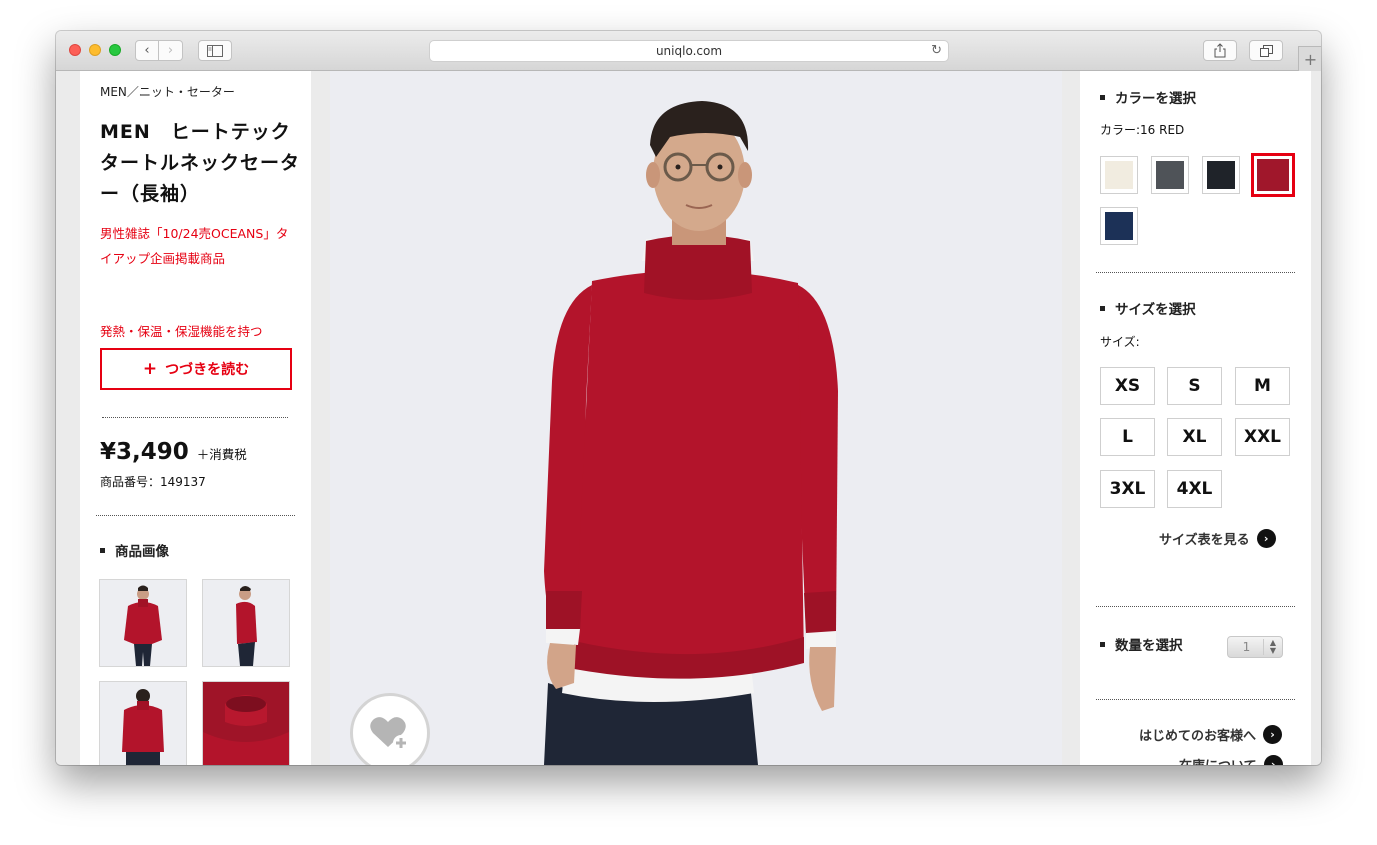 Image resolution: width=1377 pixels, height=845 pixels. Describe the element at coordinates (936, 50) in the screenshot. I see `reload-icon: ↻` at that location.